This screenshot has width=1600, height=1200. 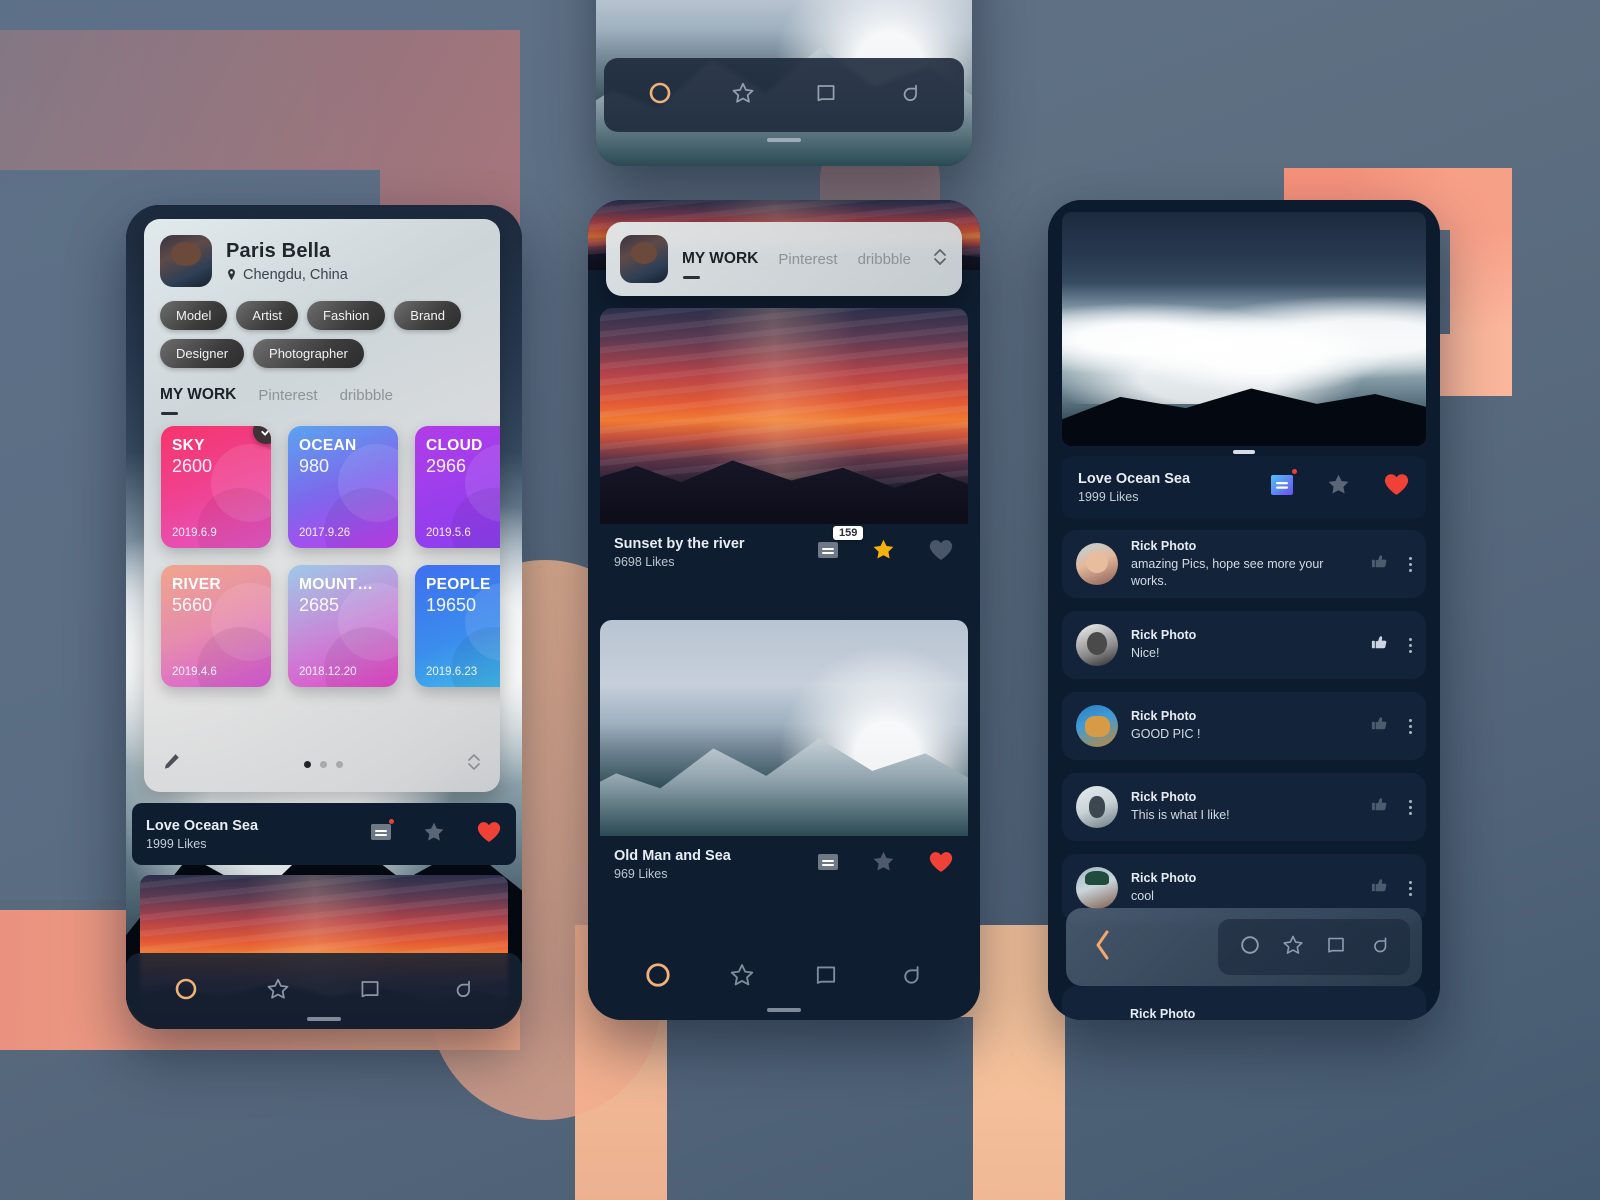 I want to click on comment-list-item-peek: Rick Photo, so click(x=1244, y=1003).